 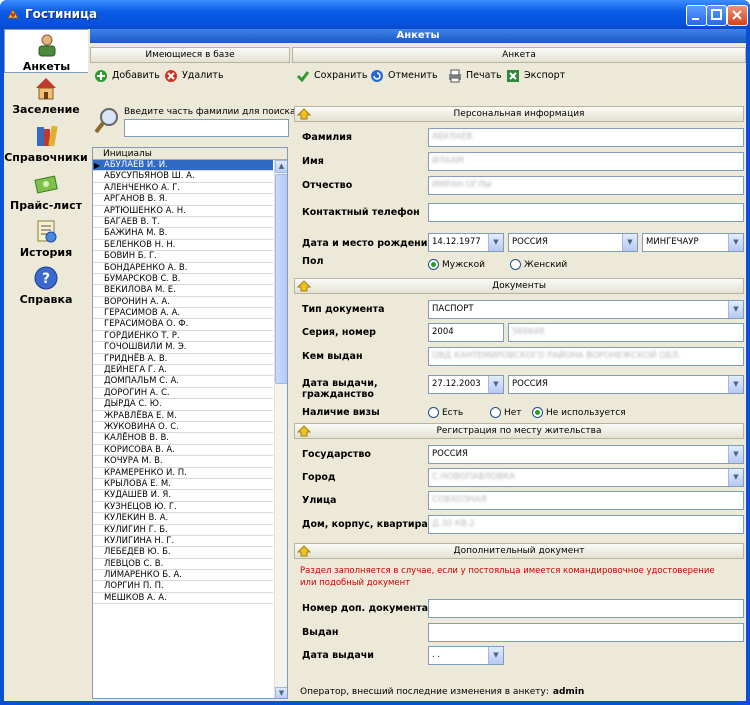 I want to click on surname-field: АБУЛАЕВ, so click(x=586, y=137).